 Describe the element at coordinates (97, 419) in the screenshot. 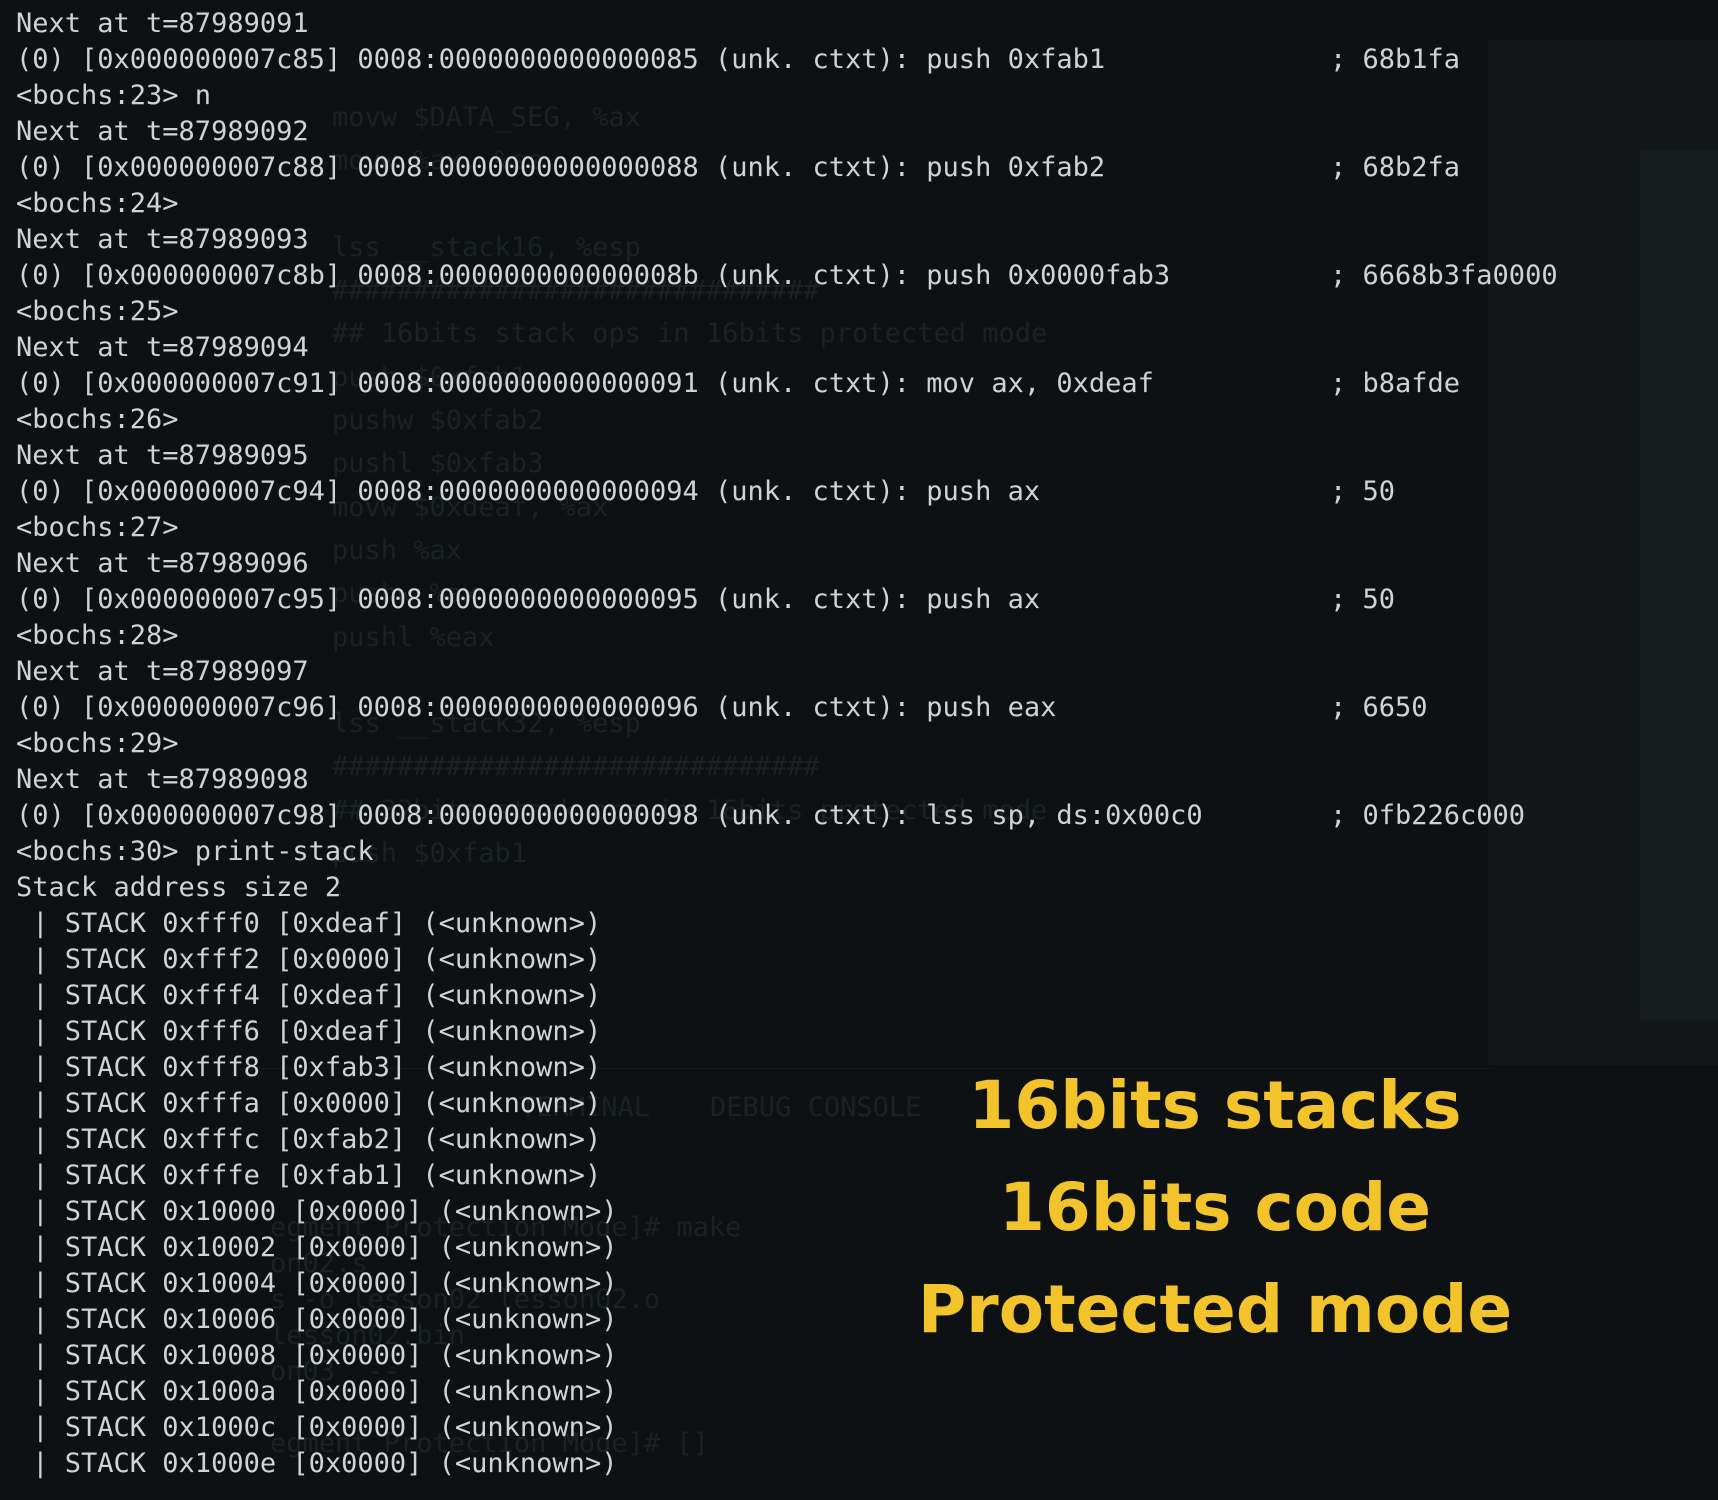

I see `terminal-line-text: <bochs:26>` at that location.